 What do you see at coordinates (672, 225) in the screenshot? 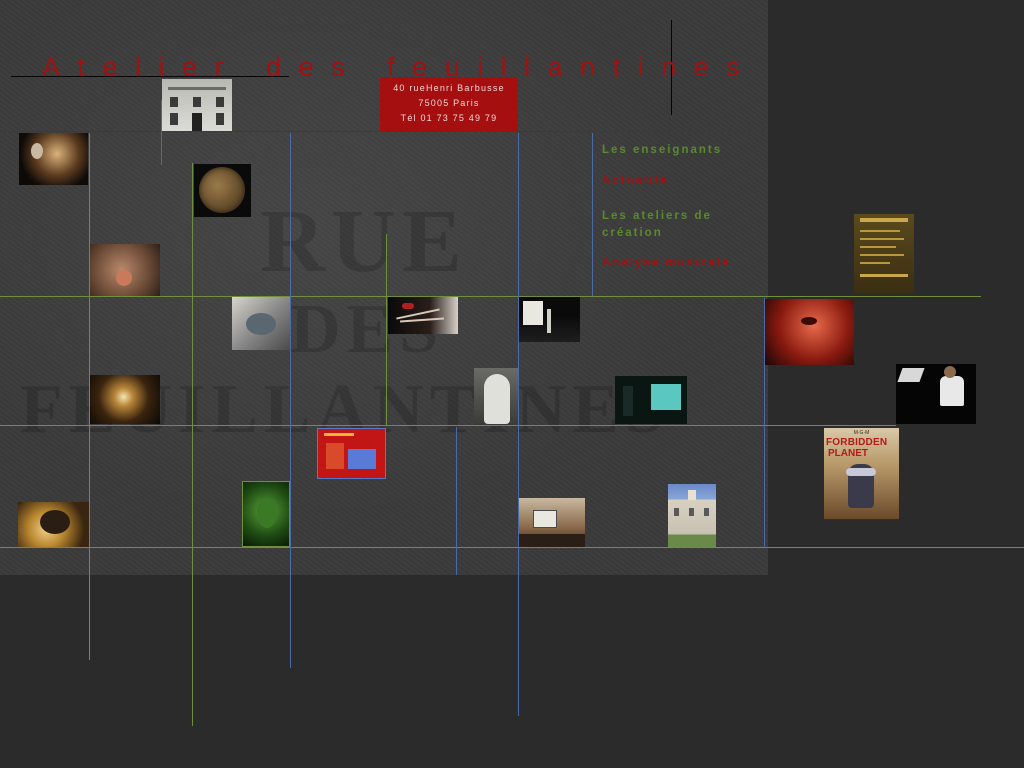
I see `nav-link-ateliers-de-creation: Les ateliers de création` at bounding box center [672, 225].